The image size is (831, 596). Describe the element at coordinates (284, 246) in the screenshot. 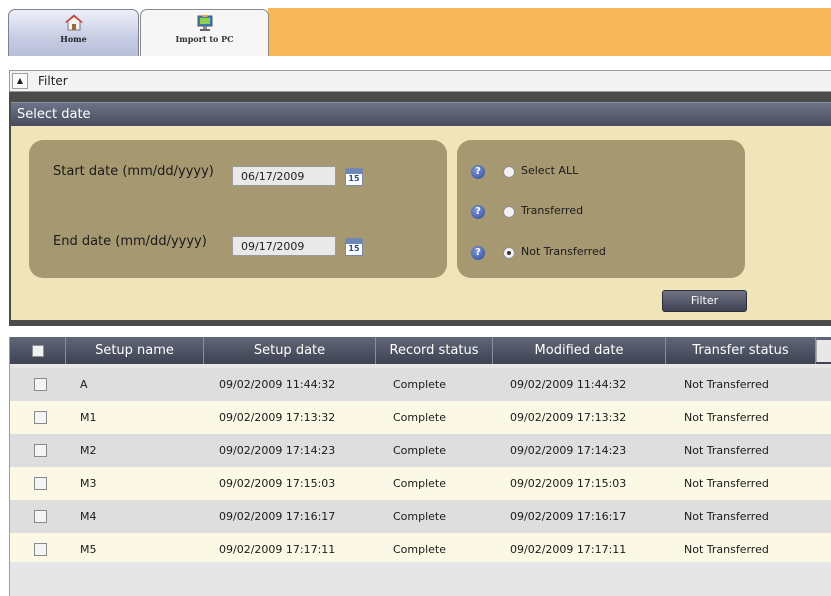

I see `end-date-input: 09/17/2009` at that location.